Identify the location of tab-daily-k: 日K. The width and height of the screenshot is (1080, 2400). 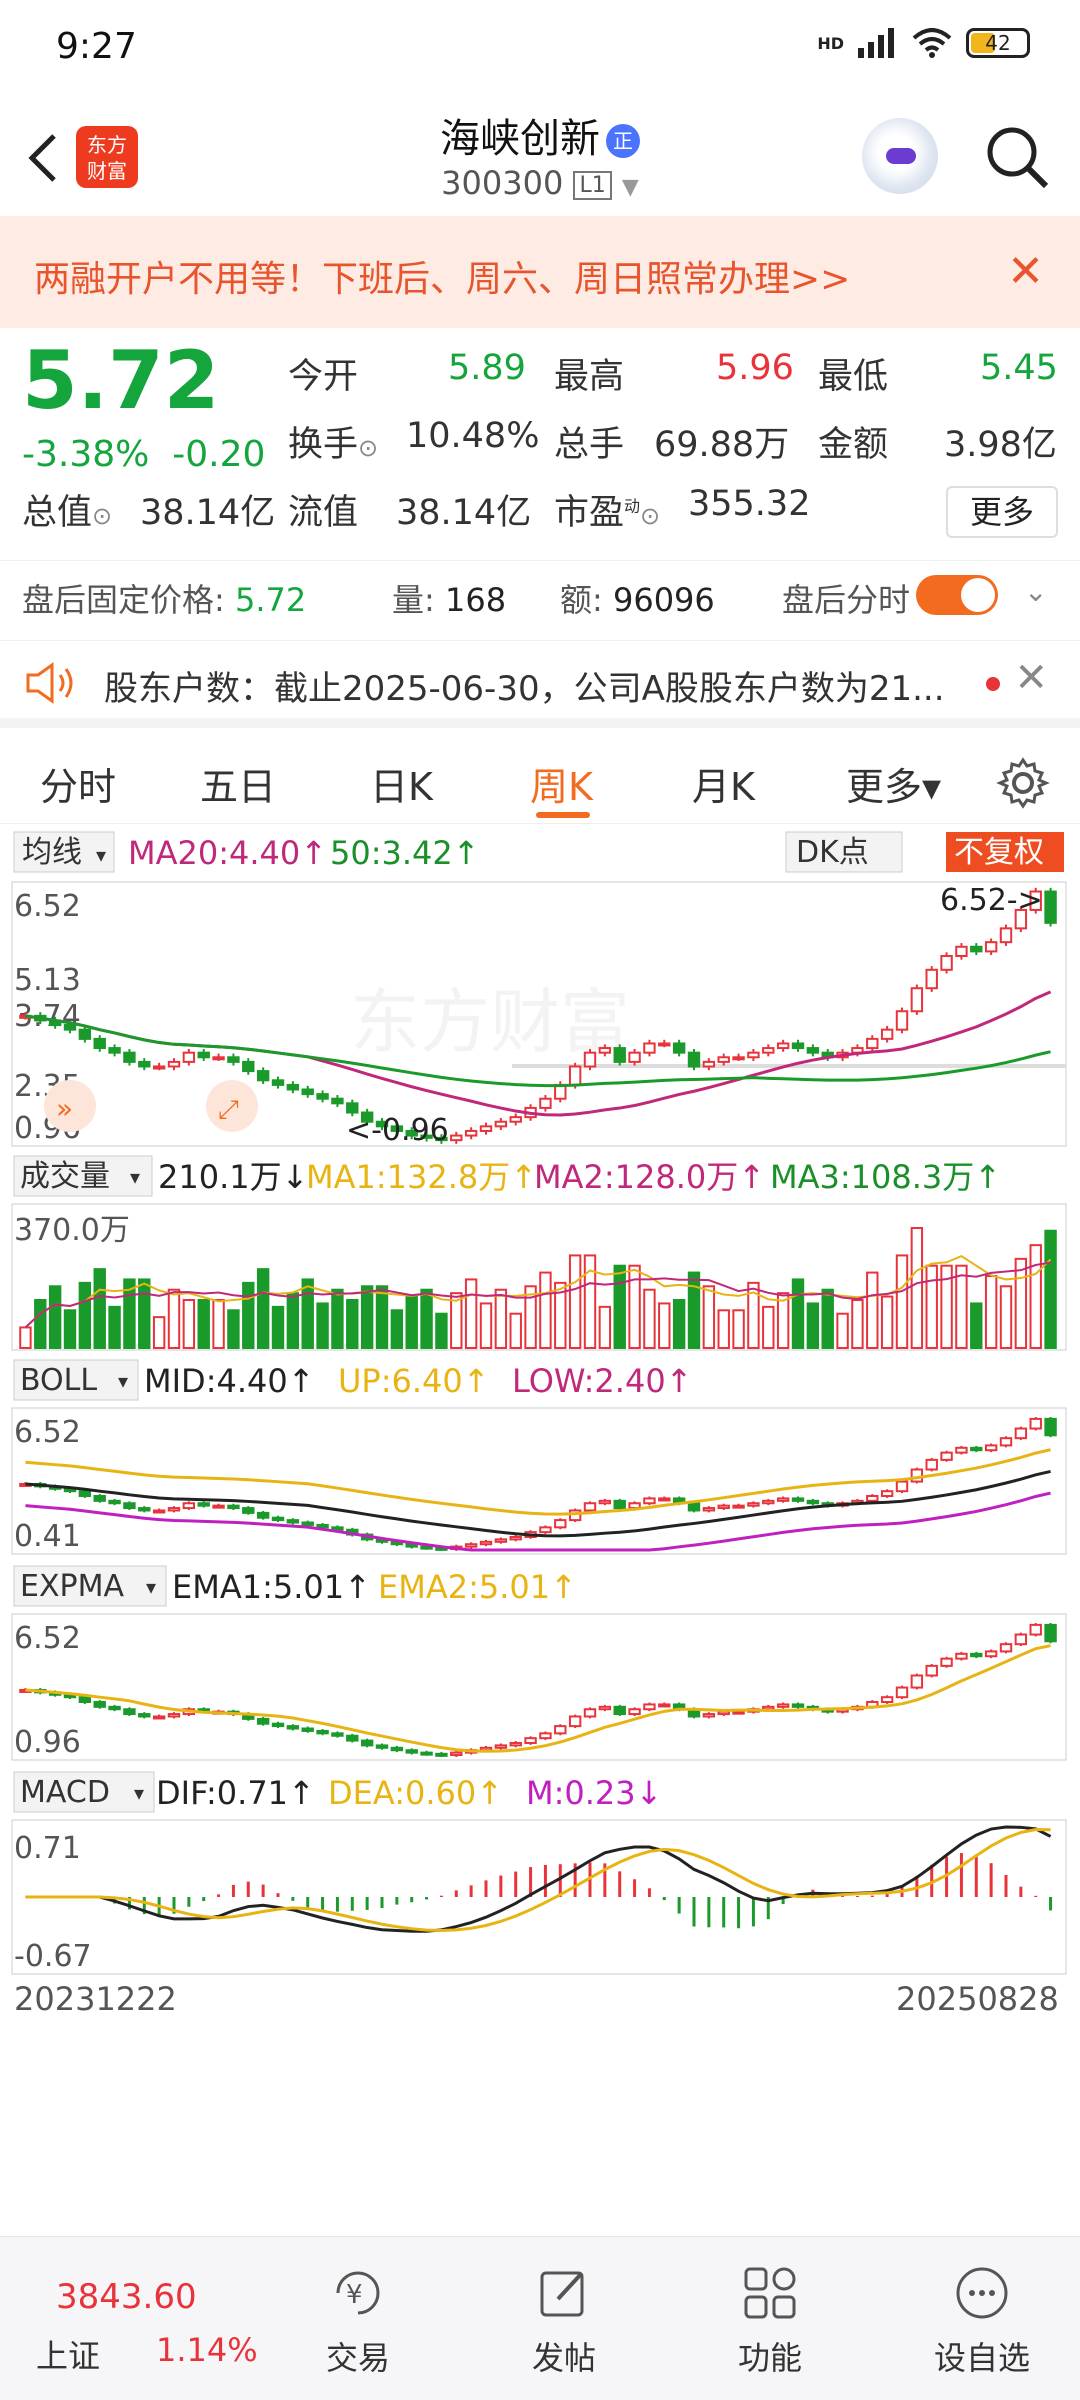
(401, 783).